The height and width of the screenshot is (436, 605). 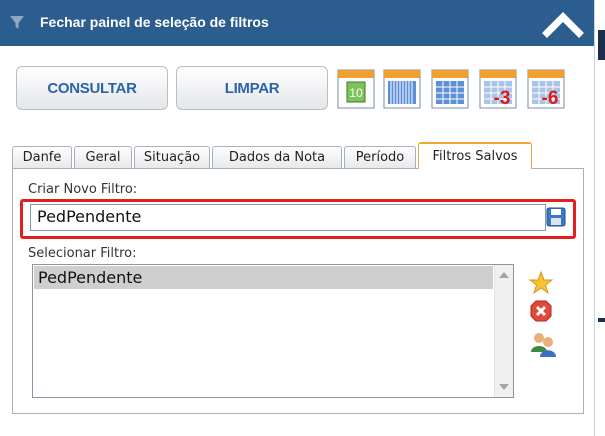 I want to click on selecionar-filtro-label: Selecionar Filtro:, so click(x=82, y=253).